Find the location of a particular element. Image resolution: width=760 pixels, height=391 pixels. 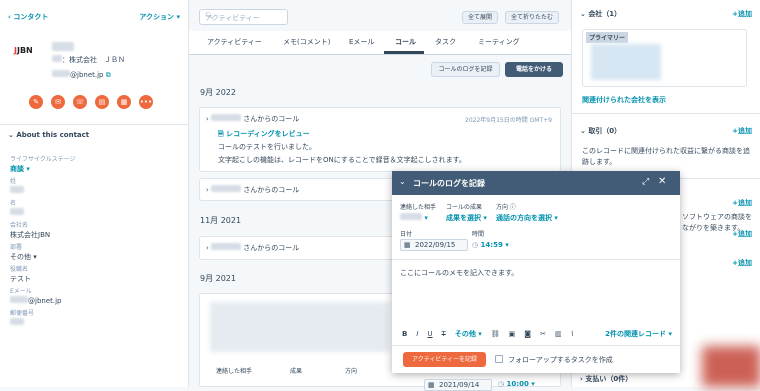

image-icon: ▣ is located at coordinates (512, 334).